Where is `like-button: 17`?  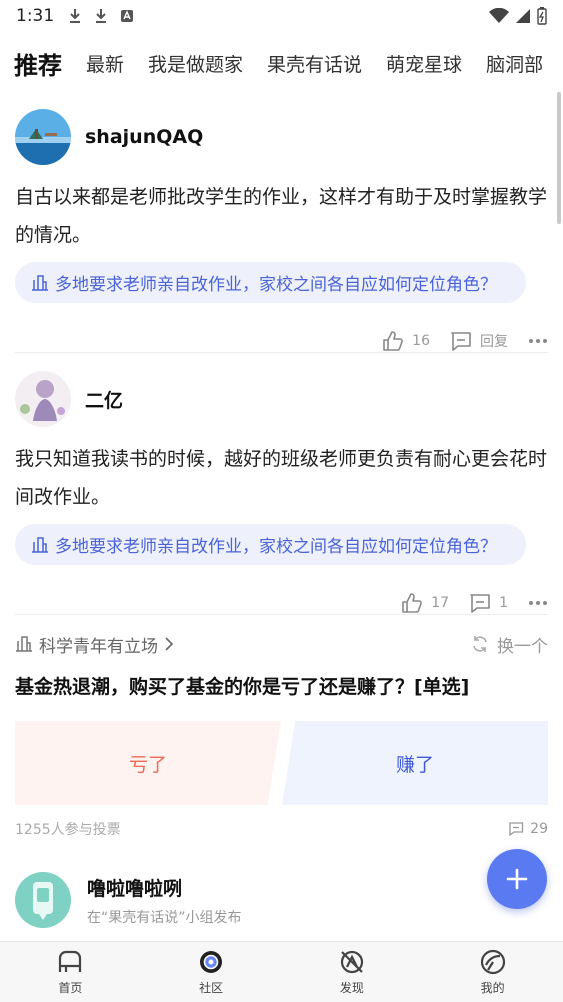
like-button: 17 is located at coordinates (425, 603).